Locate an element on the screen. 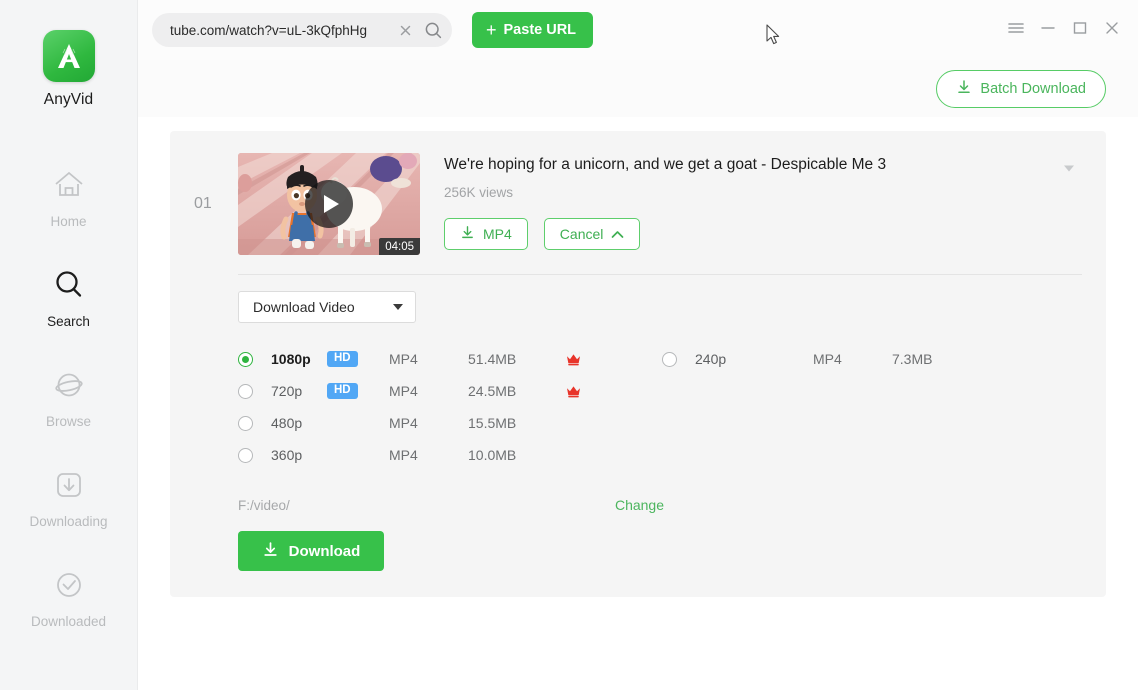  download-button: Download is located at coordinates (311, 551).